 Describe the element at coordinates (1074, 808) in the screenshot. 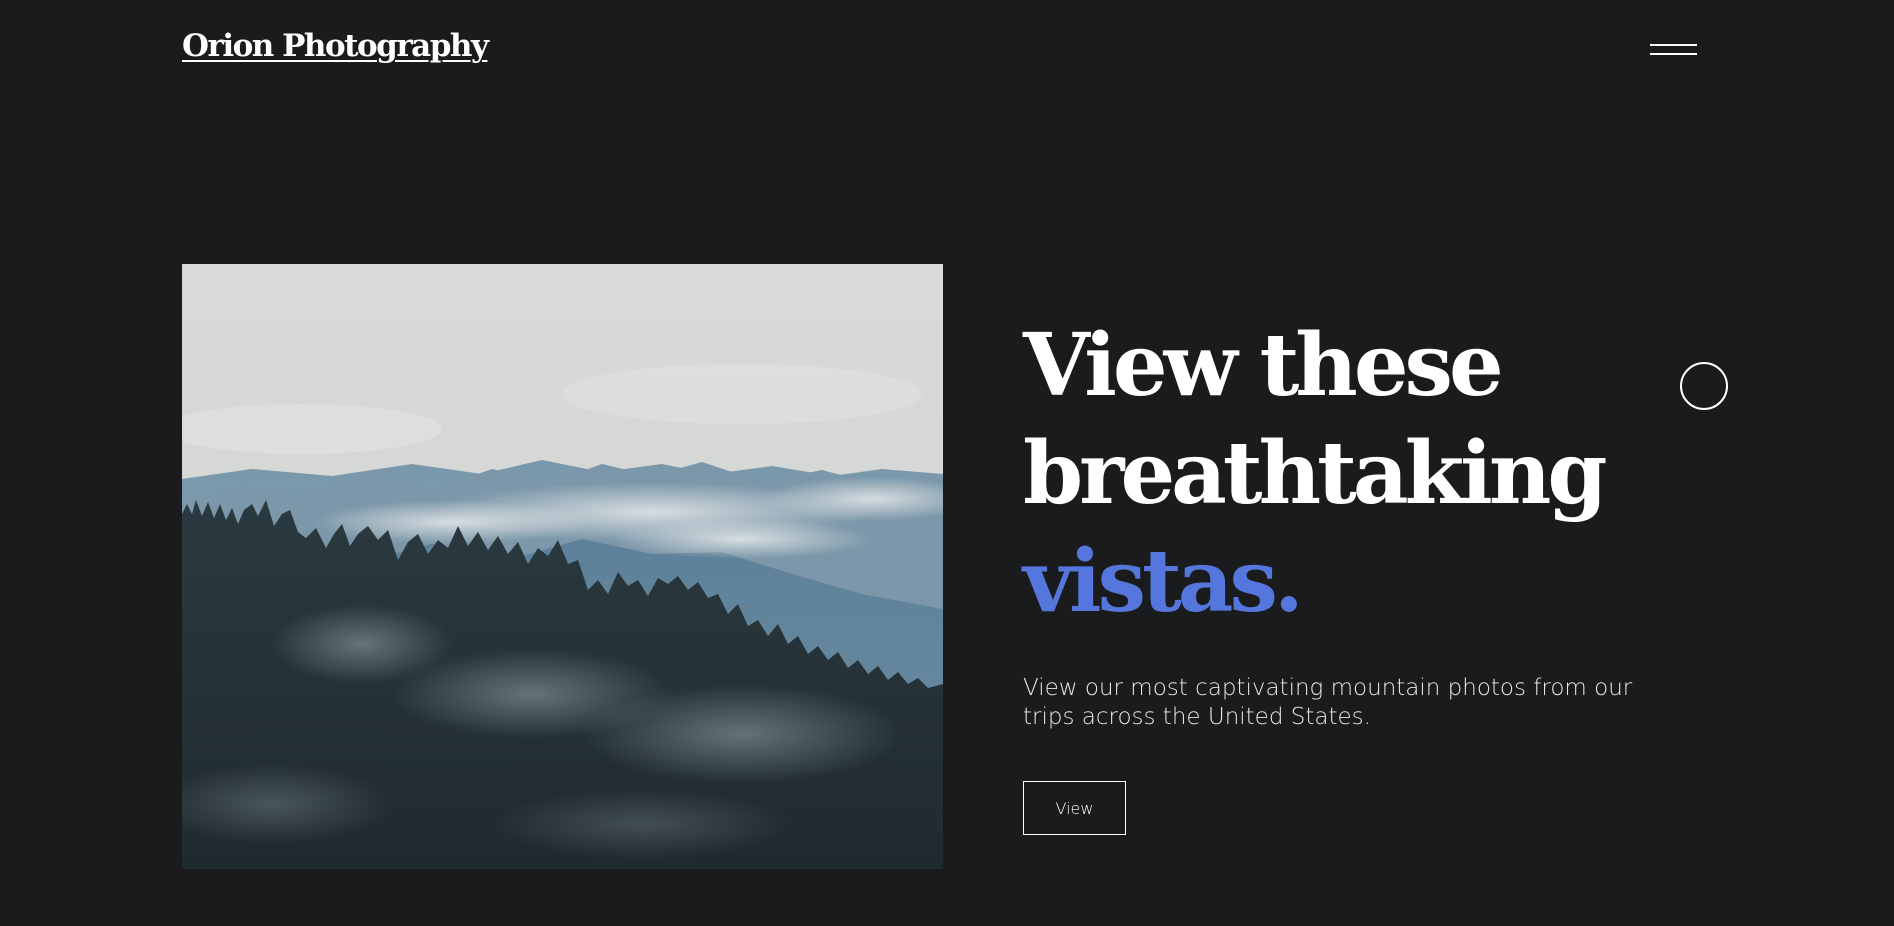

I see `view-button: View` at that location.